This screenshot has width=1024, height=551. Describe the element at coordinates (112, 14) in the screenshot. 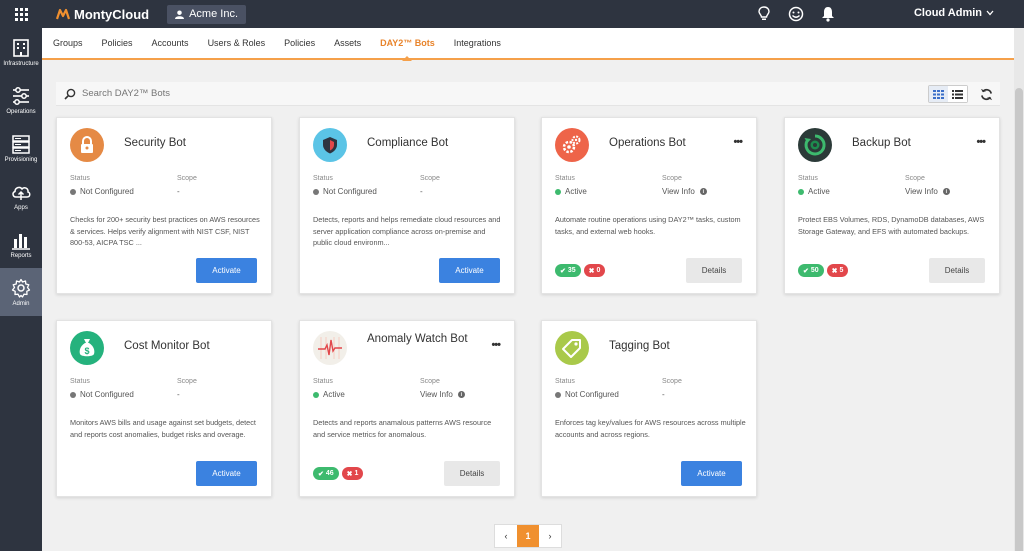

I see `brand-name: MontyCloud` at that location.